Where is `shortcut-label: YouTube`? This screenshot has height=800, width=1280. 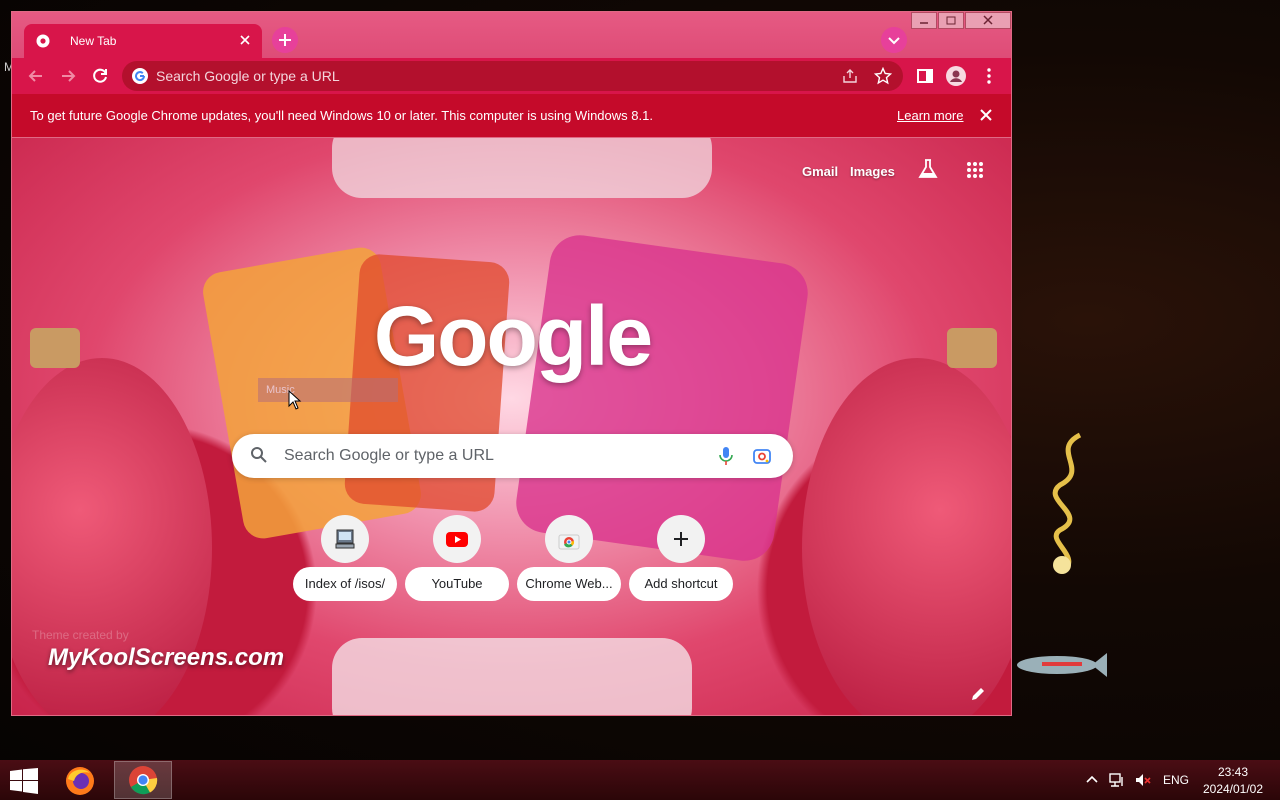
shortcut-label: YouTube is located at coordinates (457, 584).